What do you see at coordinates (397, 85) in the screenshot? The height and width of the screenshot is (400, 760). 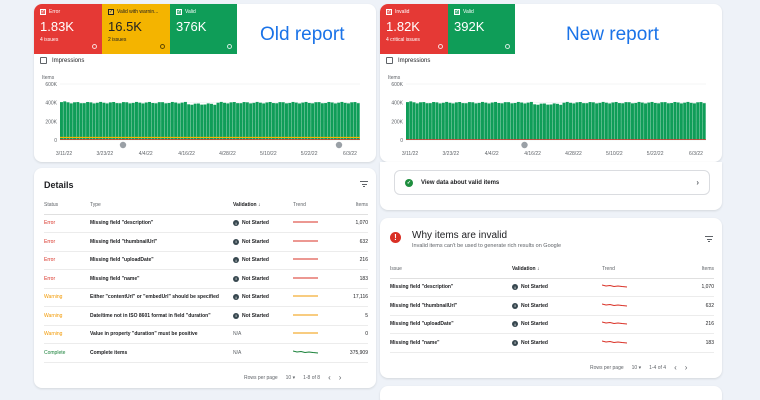 I see `y-tick-label: 600K` at bounding box center [397, 85].